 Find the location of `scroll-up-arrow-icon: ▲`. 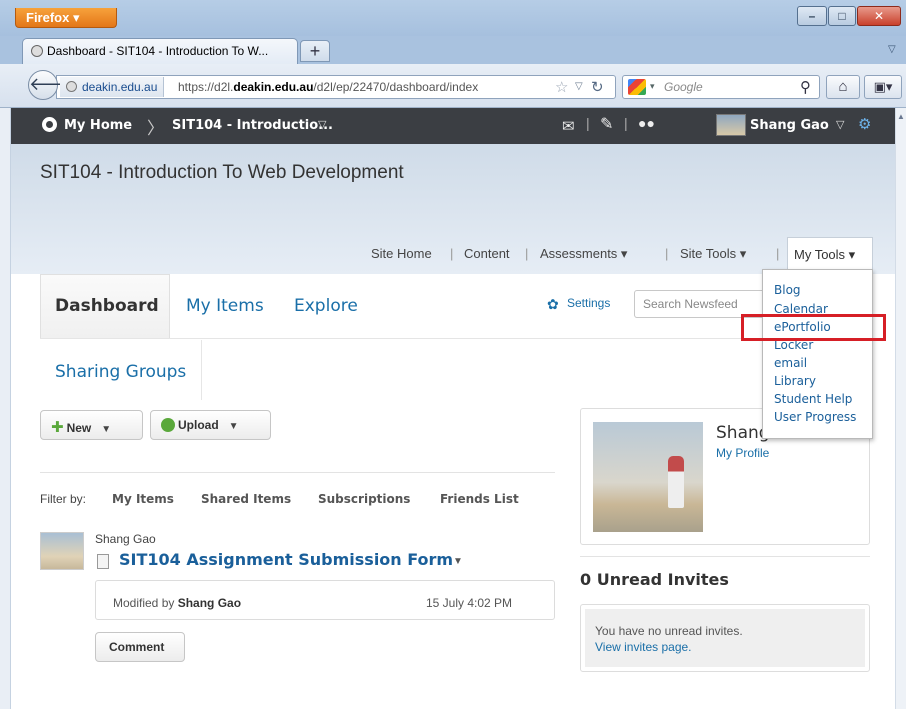

scroll-up-arrow-icon: ▲ is located at coordinates (901, 116).